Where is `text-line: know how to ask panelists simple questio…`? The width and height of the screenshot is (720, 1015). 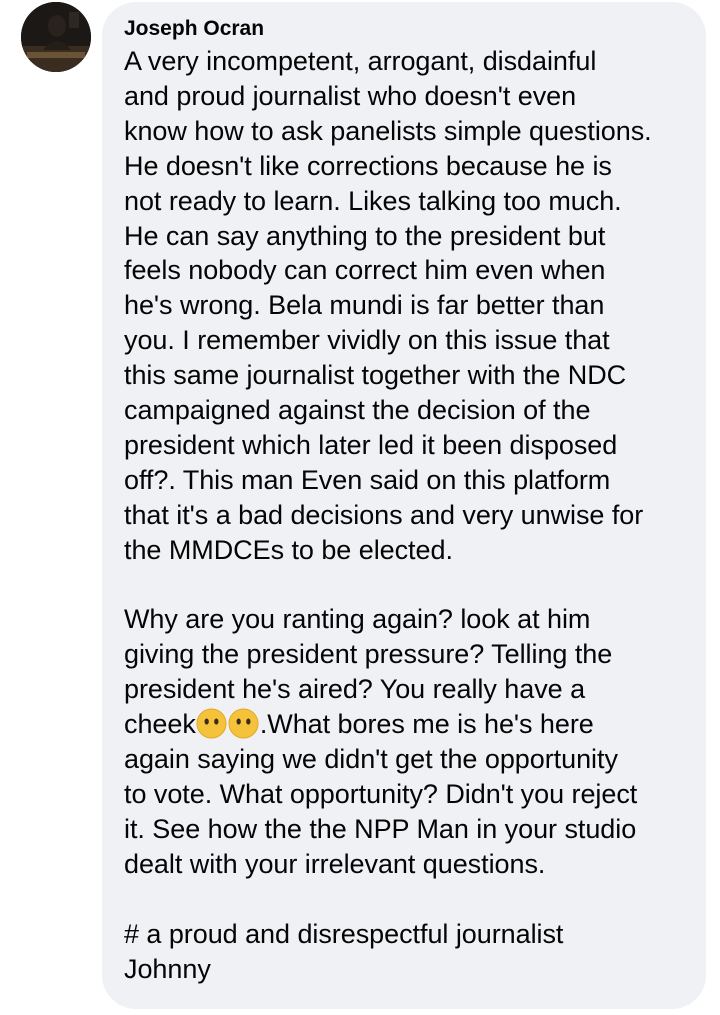
text-line: know how to ask panelists simple questio… is located at coordinates (388, 130).